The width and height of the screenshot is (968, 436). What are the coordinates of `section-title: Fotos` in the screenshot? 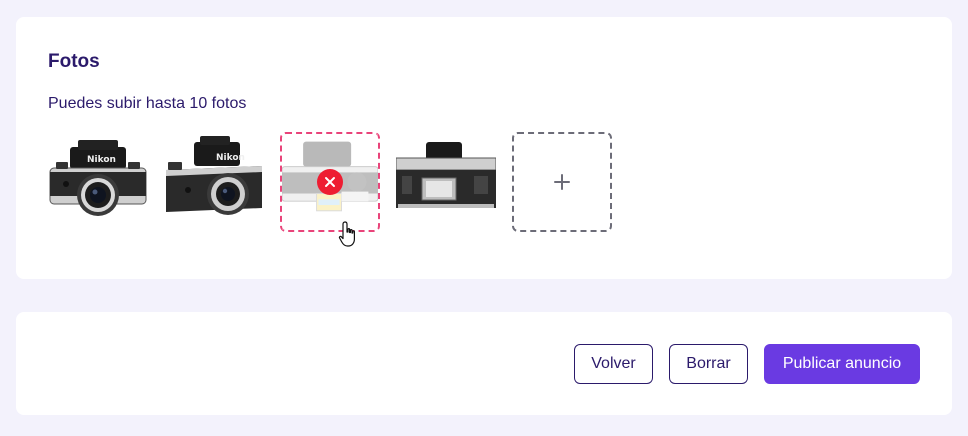 It's located at (74, 61).